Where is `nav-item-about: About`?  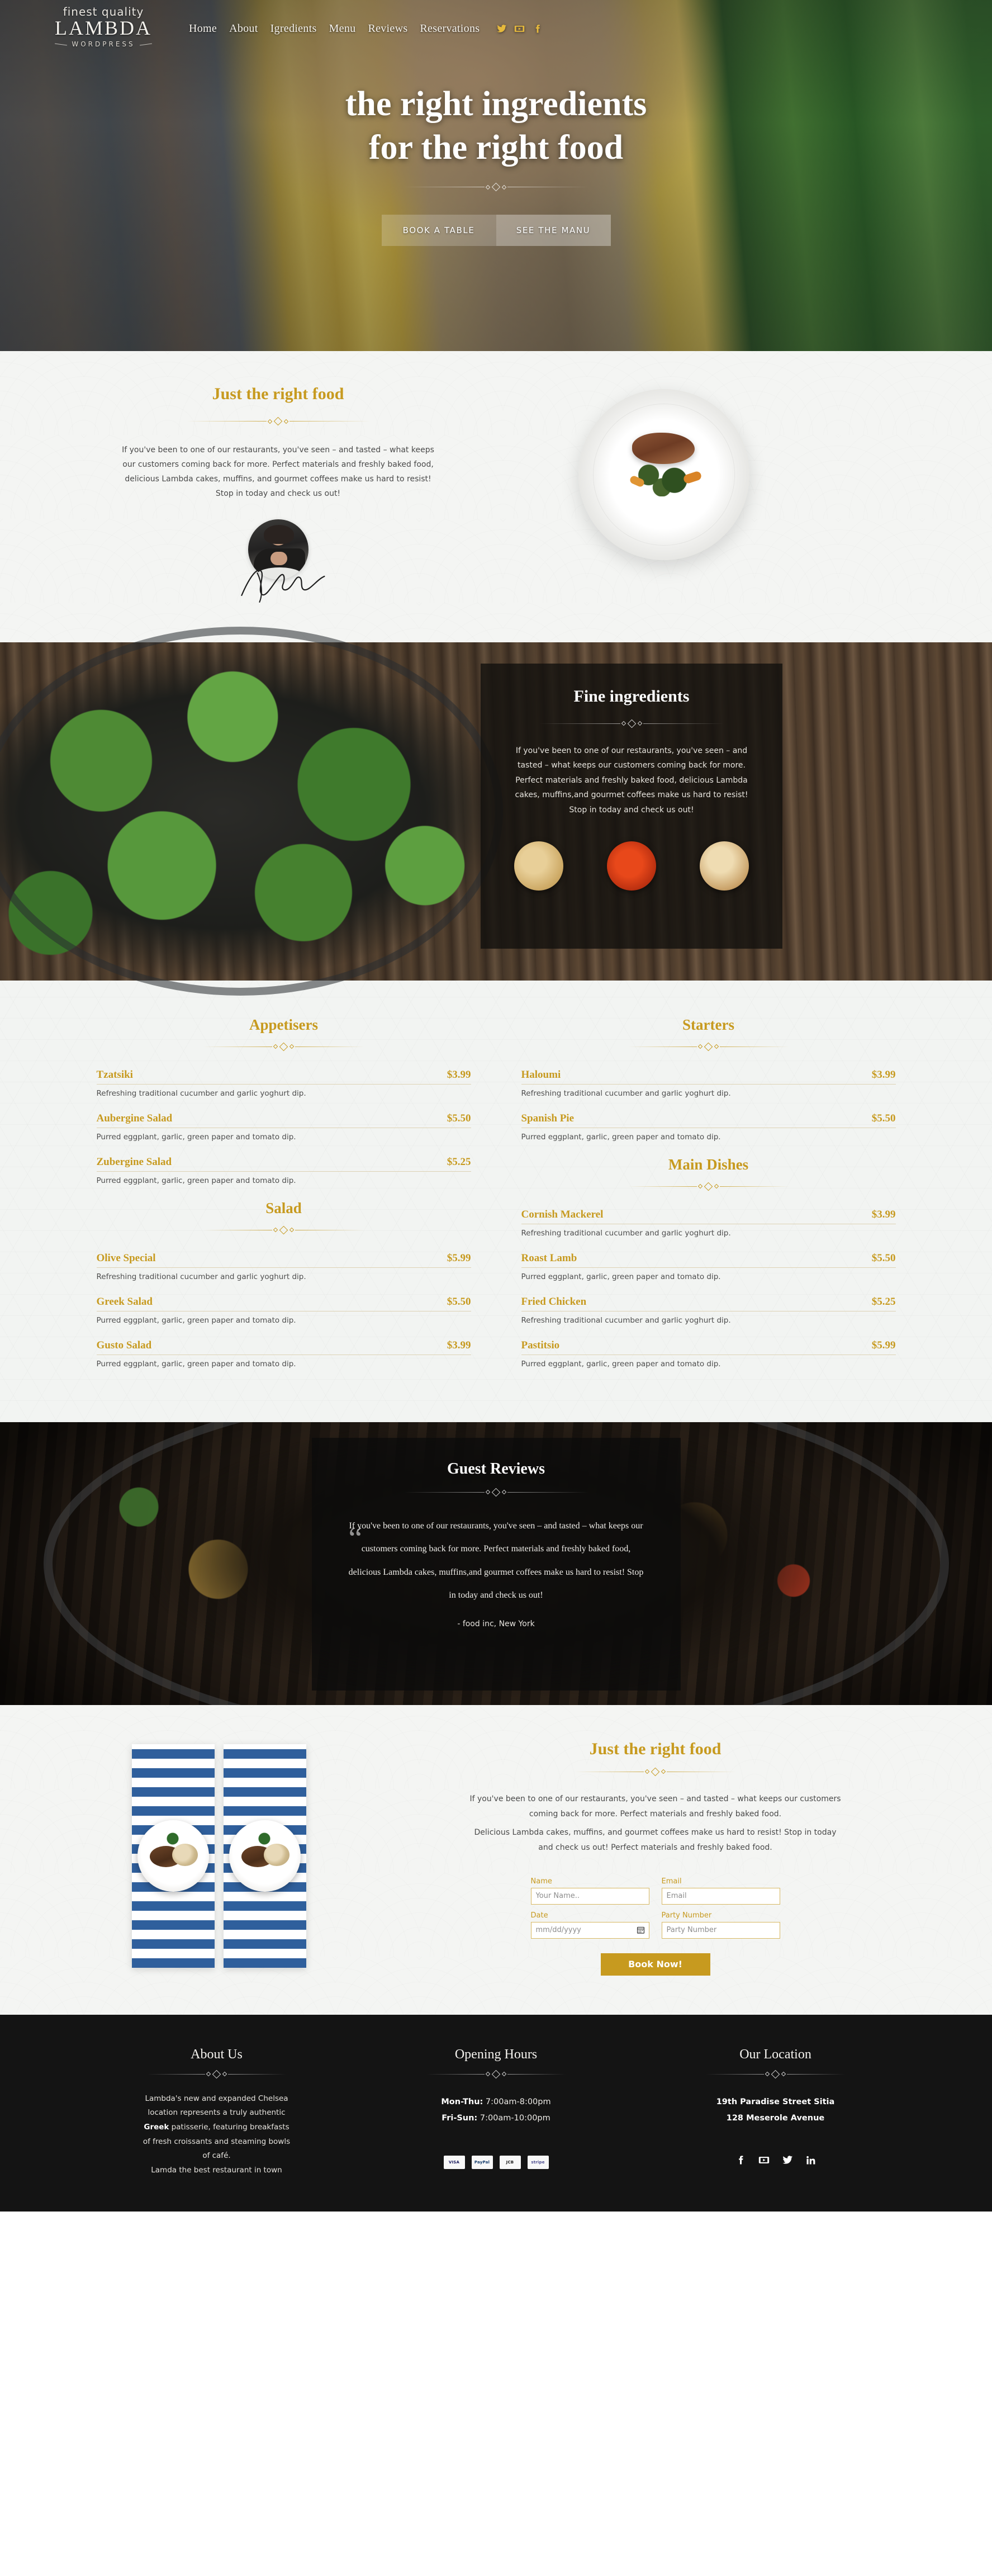
nav-item-about: About is located at coordinates (243, 29).